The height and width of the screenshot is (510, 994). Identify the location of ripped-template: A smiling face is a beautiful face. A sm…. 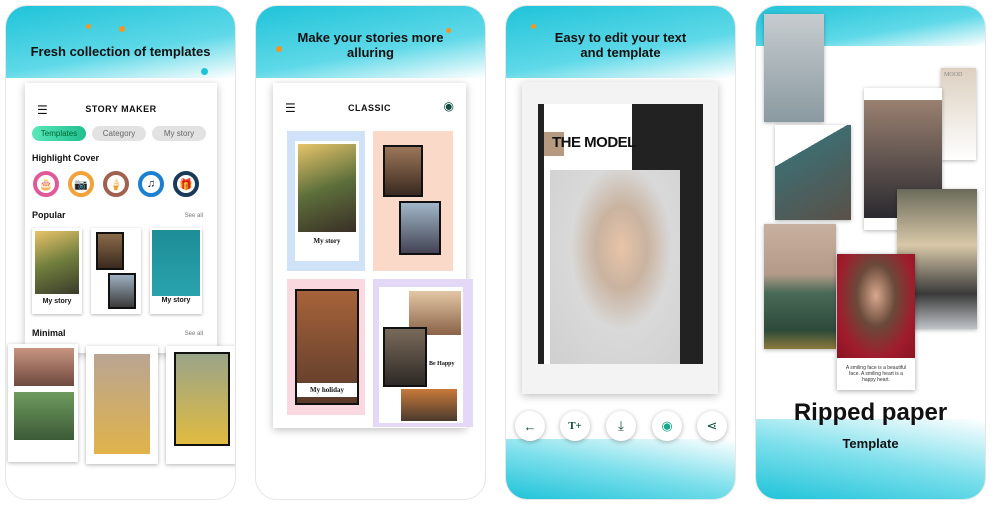
(876, 322).